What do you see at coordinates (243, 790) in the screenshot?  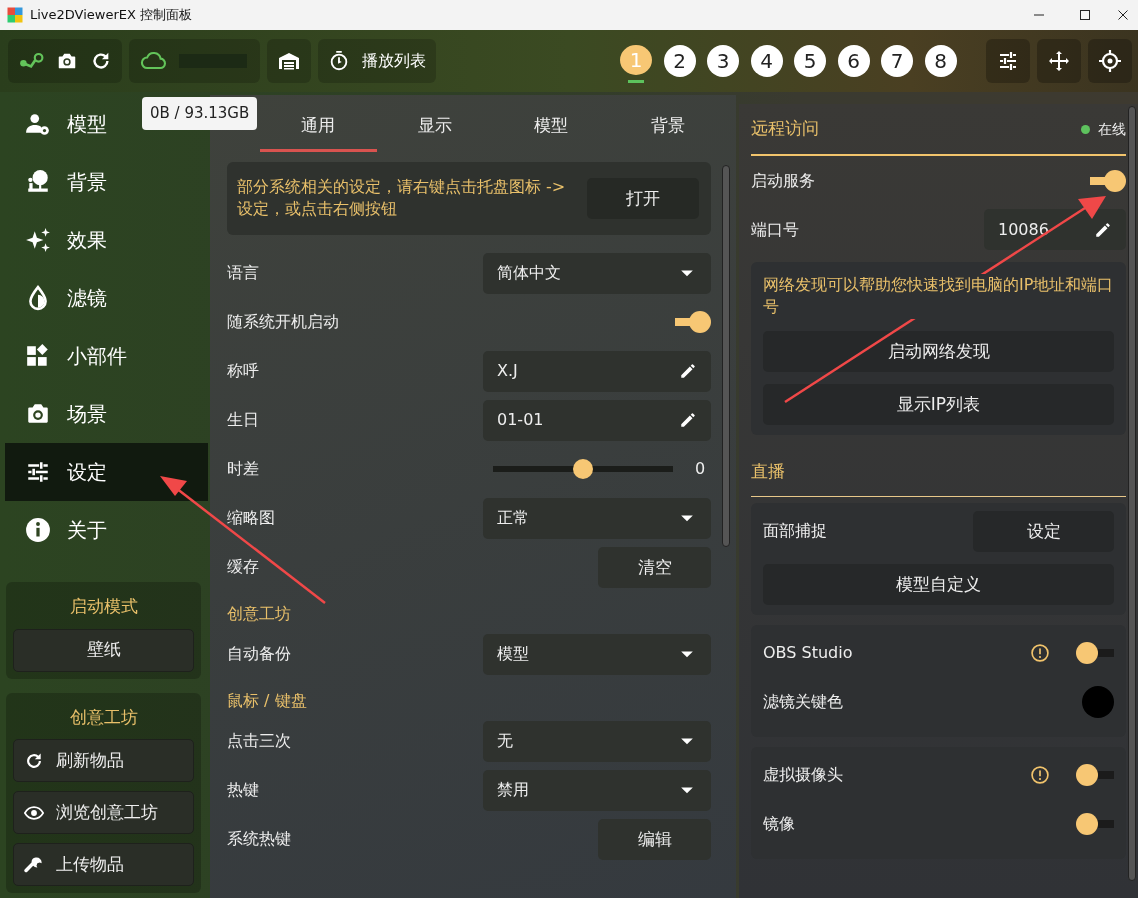 I see `setting-label: 热键` at bounding box center [243, 790].